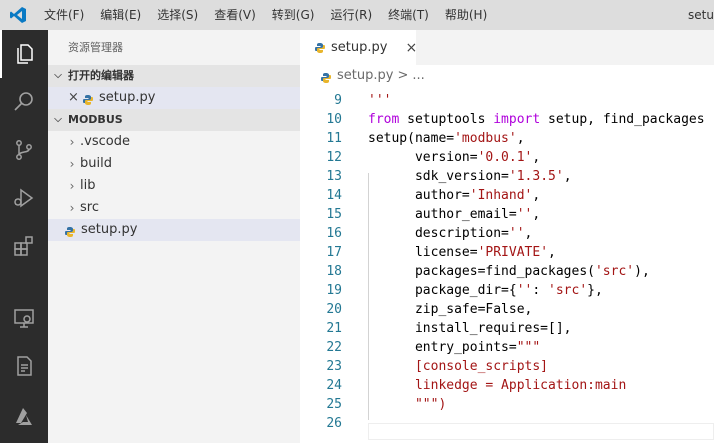 The image size is (714, 443). What do you see at coordinates (334, 423) in the screenshot?
I see `line-number: 26` at bounding box center [334, 423].